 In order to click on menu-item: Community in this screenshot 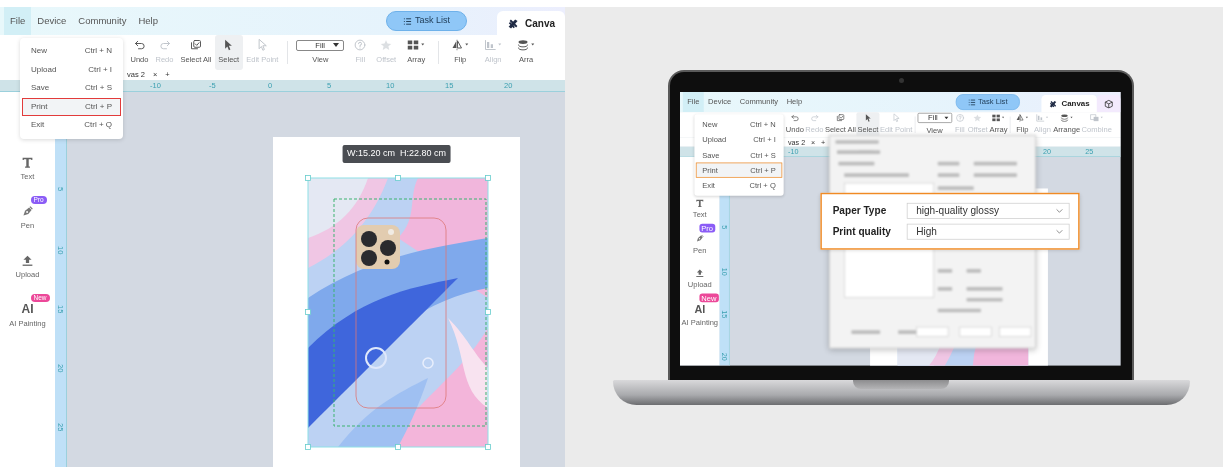, I will do `click(102, 21)`.